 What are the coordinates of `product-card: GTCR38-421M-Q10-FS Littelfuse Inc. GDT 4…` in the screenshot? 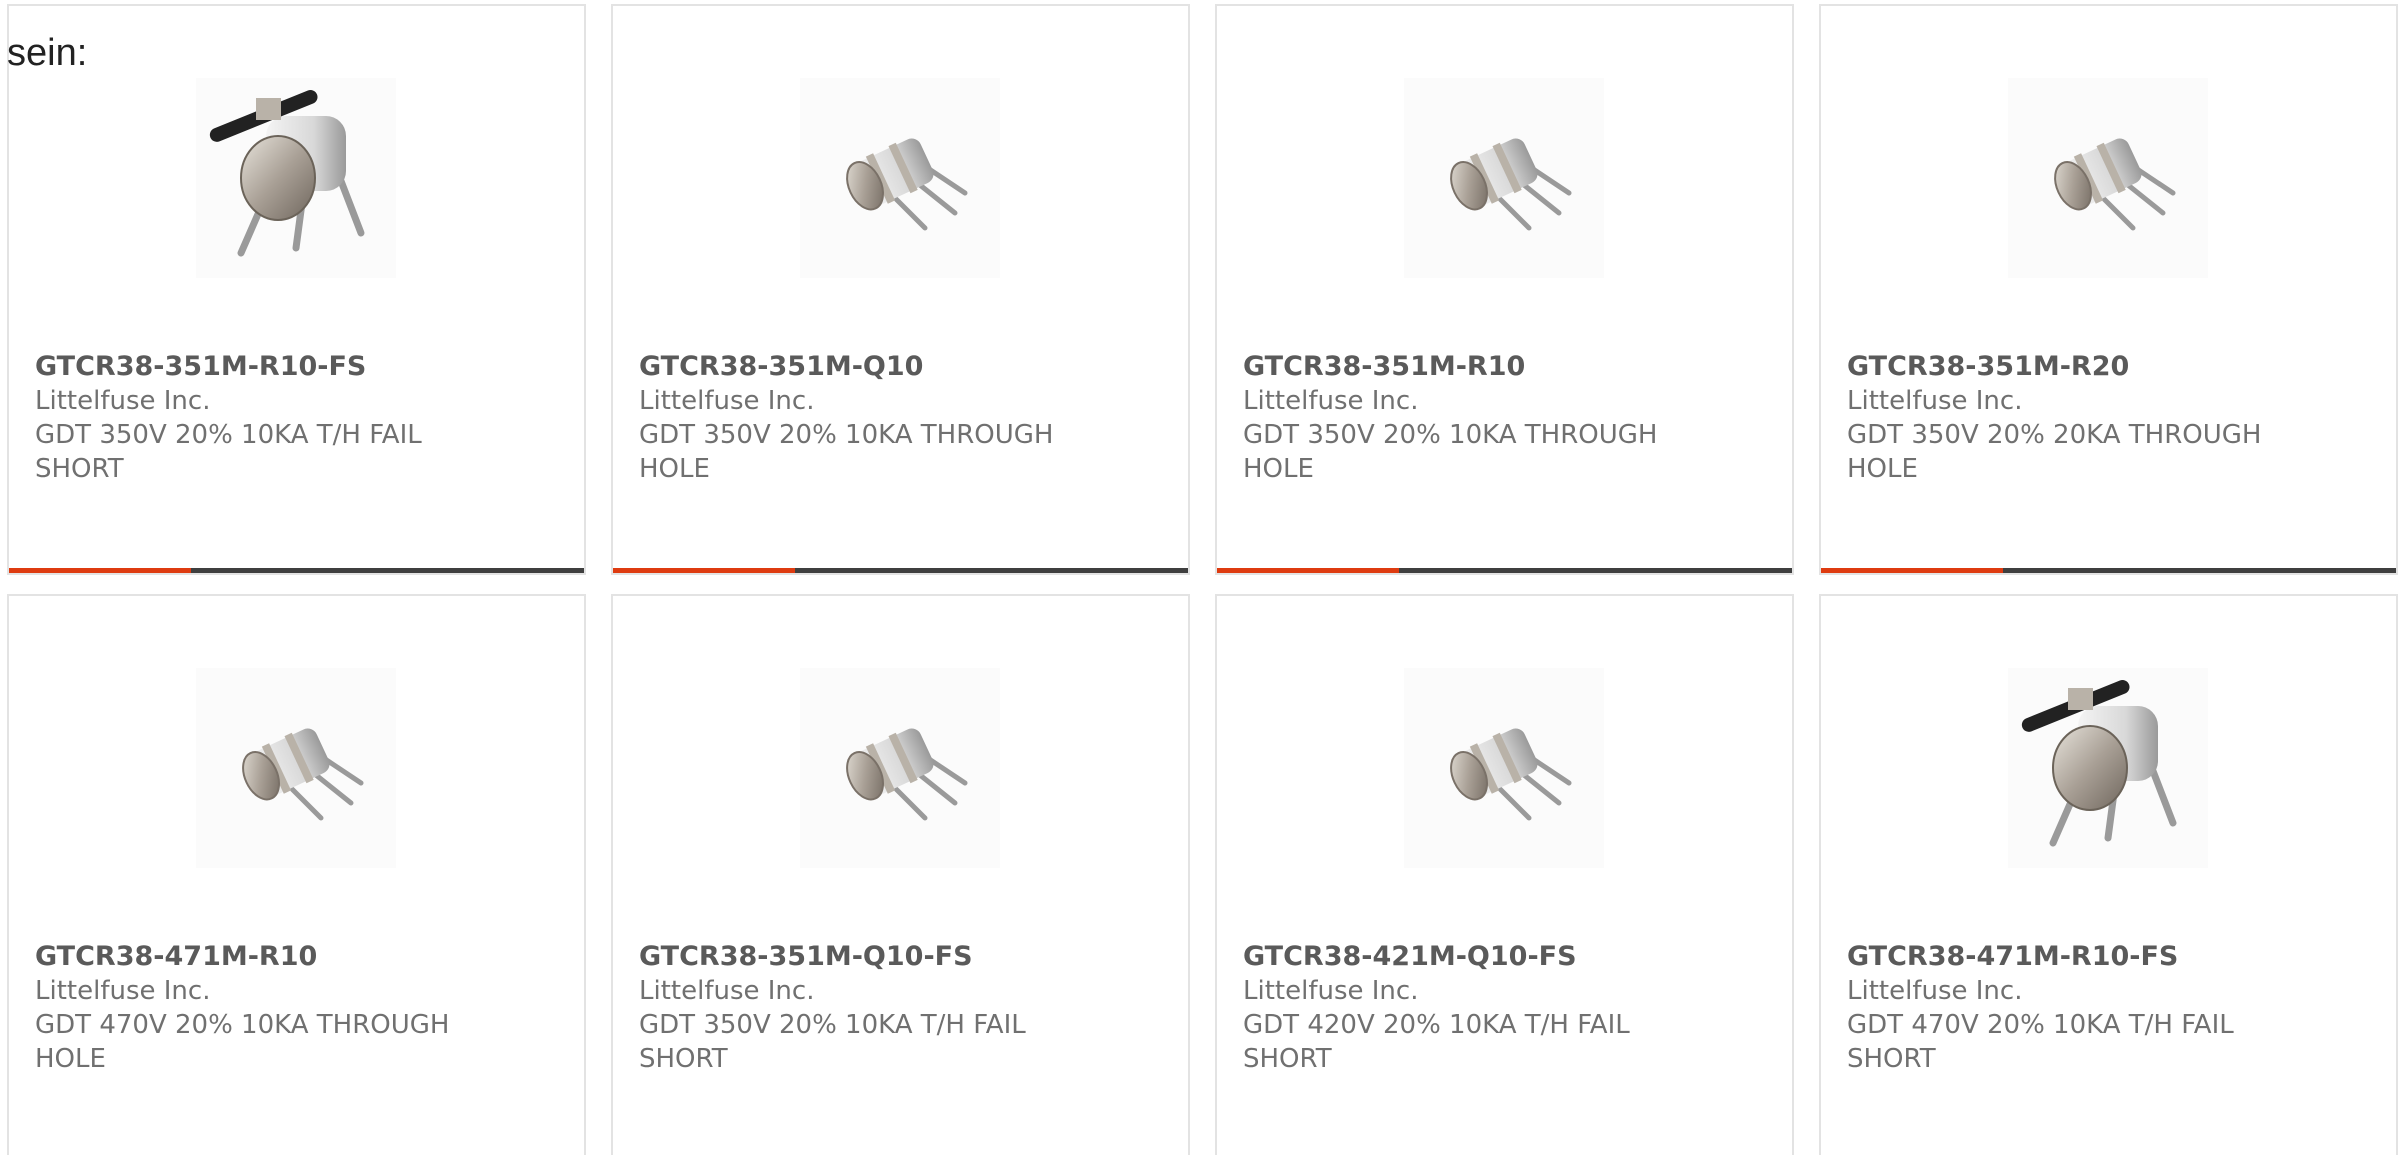 It's located at (1504, 874).